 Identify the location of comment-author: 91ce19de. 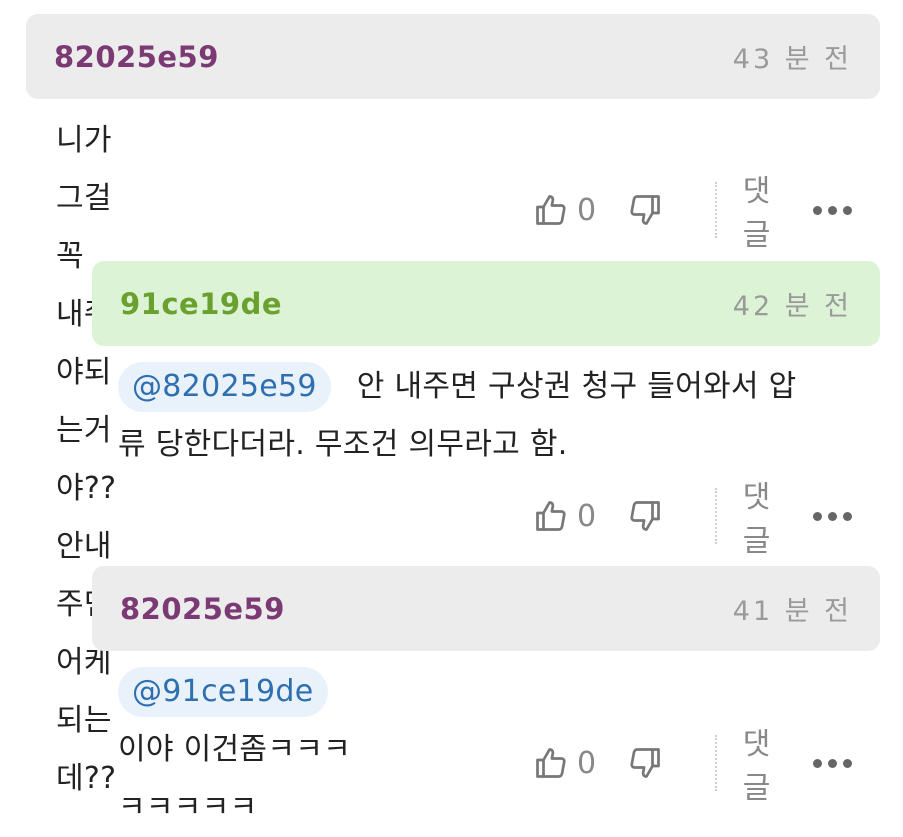
(201, 304).